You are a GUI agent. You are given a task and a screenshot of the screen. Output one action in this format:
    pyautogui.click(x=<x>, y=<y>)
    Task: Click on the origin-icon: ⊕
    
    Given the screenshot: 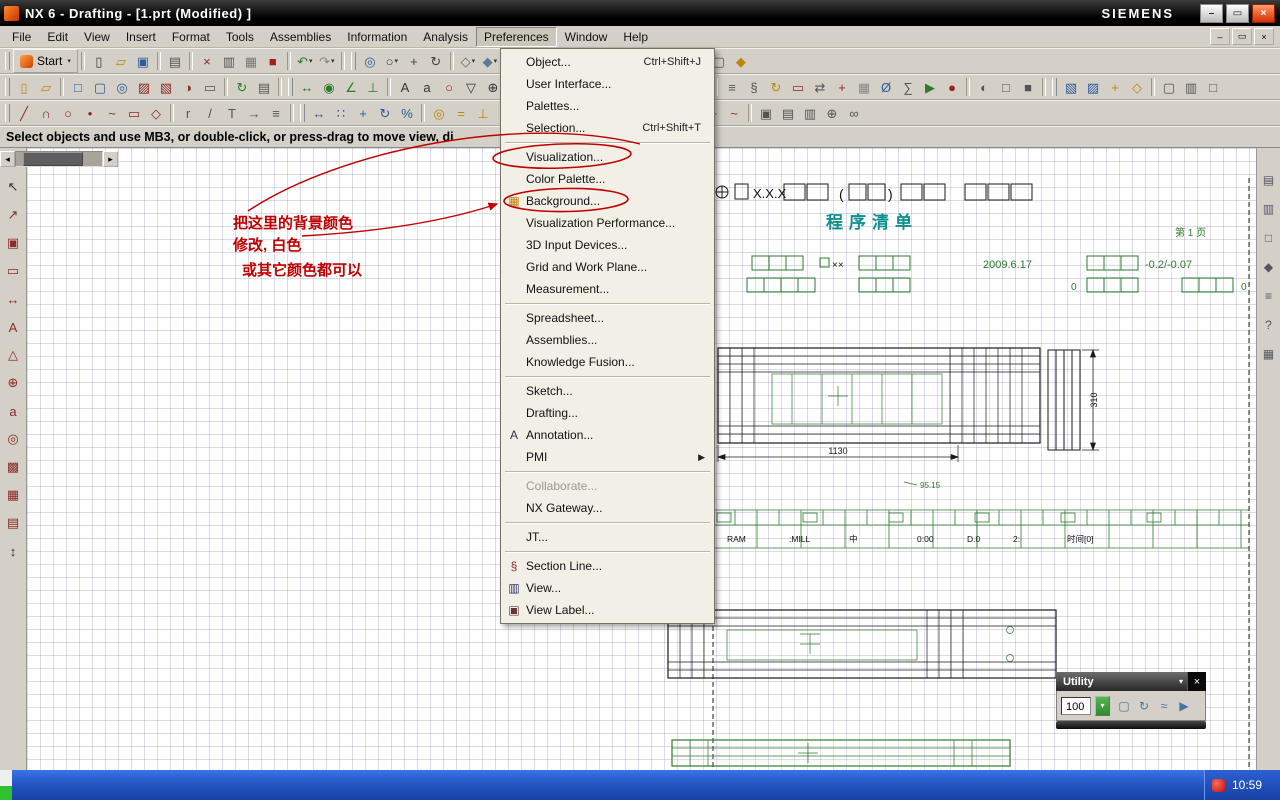 What is the action you would take?
    pyautogui.click(x=832, y=113)
    